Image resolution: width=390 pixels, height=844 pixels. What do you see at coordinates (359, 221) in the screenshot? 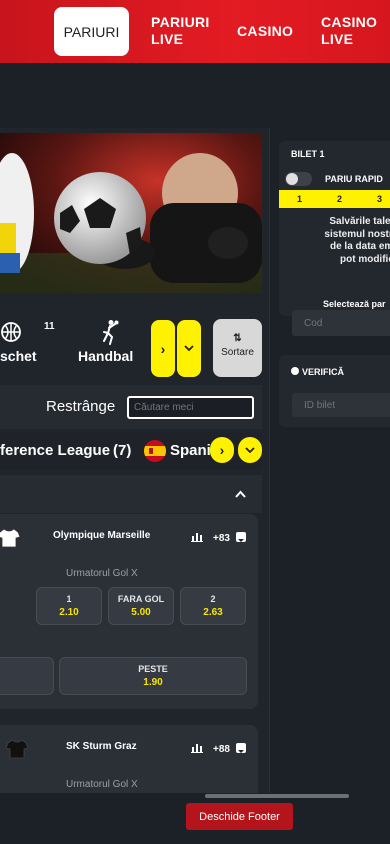
I see `betslip-info-line: Salvările tale vo` at bounding box center [359, 221].